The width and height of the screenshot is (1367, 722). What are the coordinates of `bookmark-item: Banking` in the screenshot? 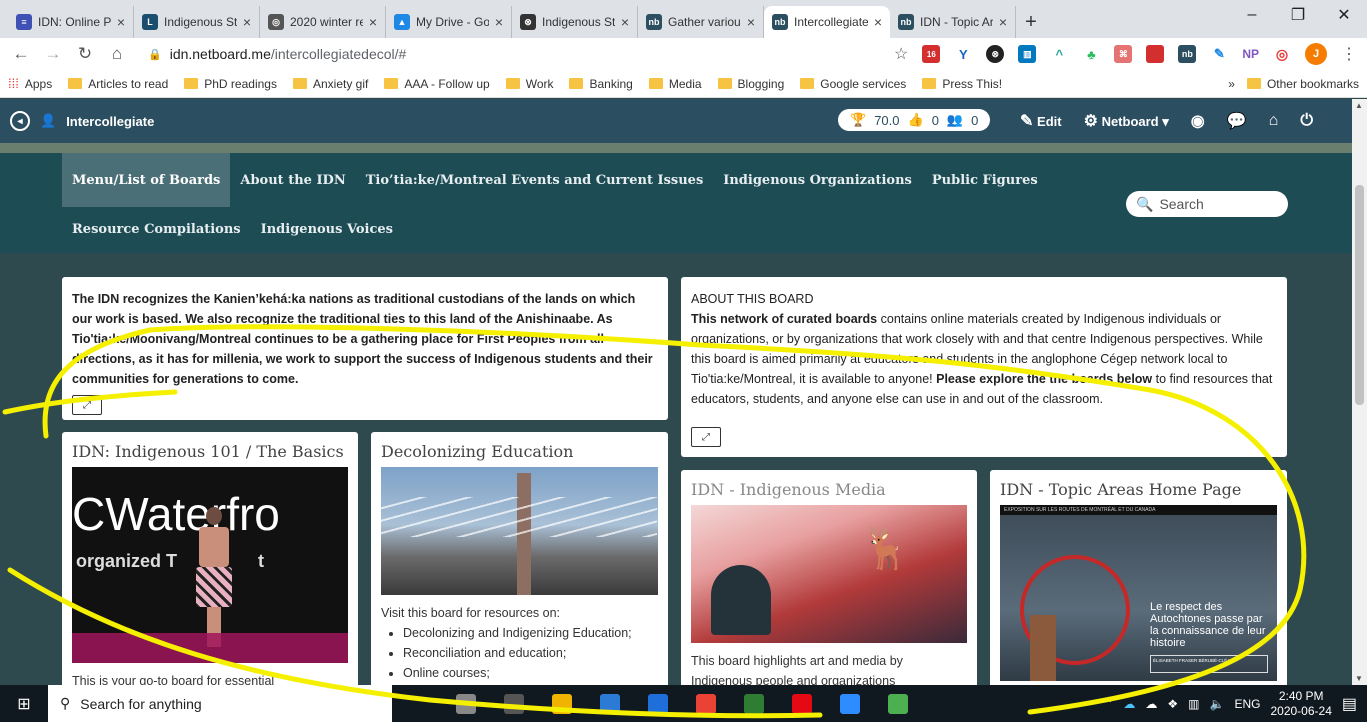 It's located at (601, 84).